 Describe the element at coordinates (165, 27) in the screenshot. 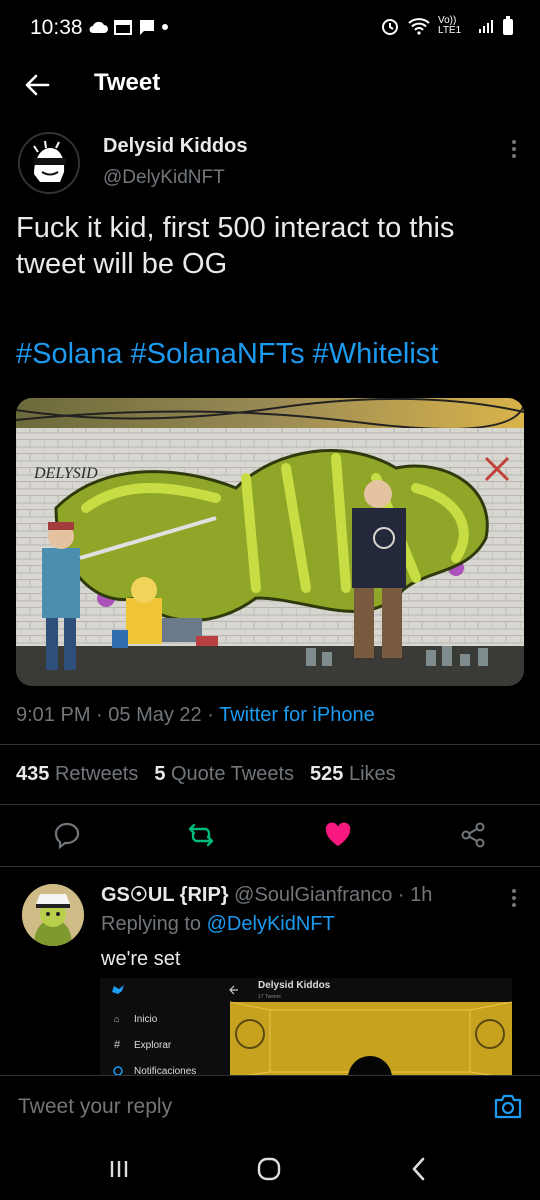

I see `dot-icon` at that location.